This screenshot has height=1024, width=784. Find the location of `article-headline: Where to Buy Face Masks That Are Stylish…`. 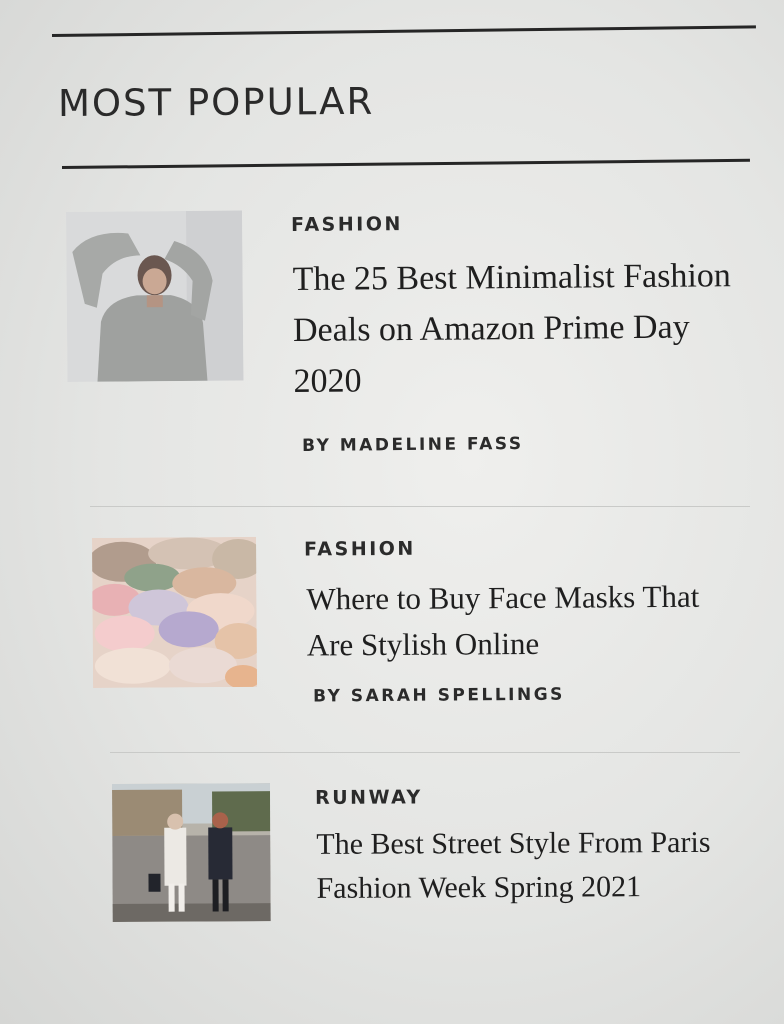

article-headline: Where to Buy Face Masks That Are Stylish… is located at coordinates (516, 621).